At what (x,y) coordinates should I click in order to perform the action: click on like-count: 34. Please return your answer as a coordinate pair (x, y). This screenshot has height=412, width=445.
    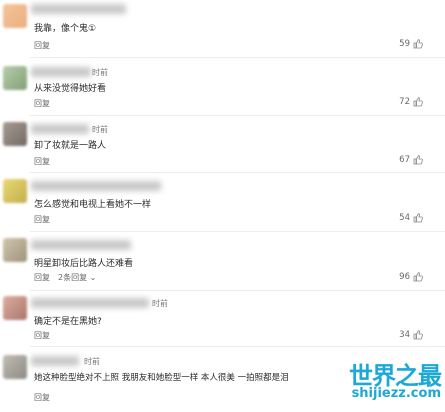
    Looking at the image, I should click on (404, 335).